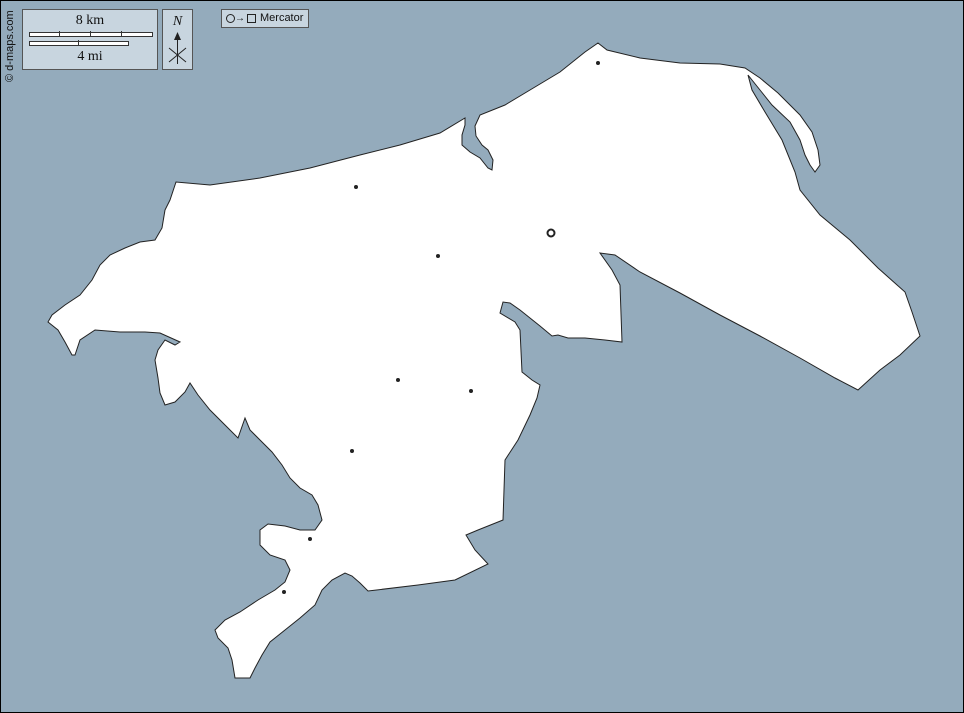  I want to click on scale-mi-bar, so click(79, 43).